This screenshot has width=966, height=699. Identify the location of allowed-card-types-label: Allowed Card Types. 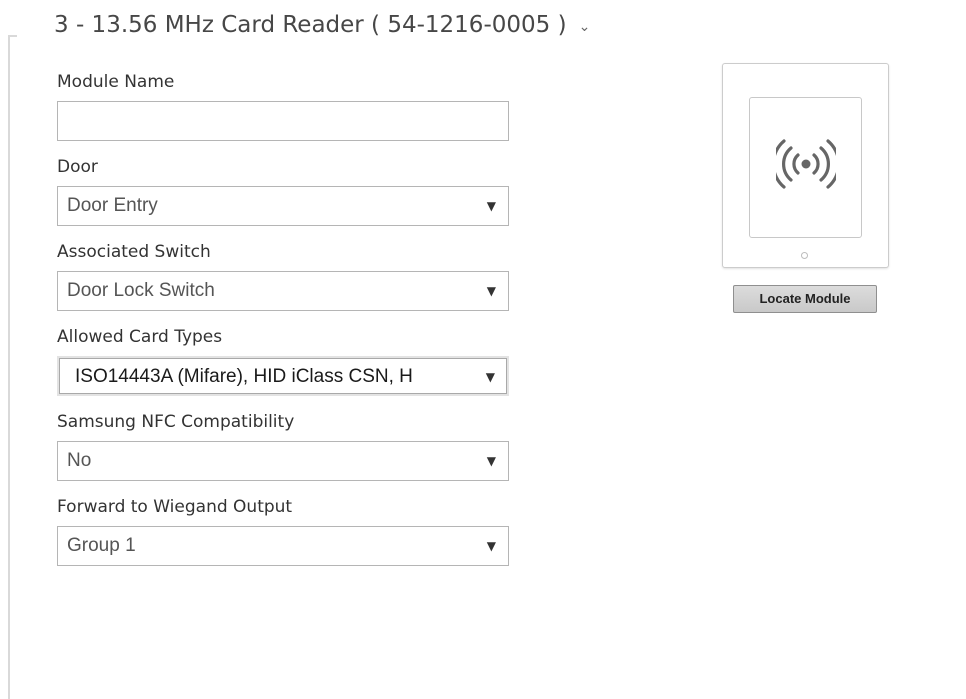
(140, 337).